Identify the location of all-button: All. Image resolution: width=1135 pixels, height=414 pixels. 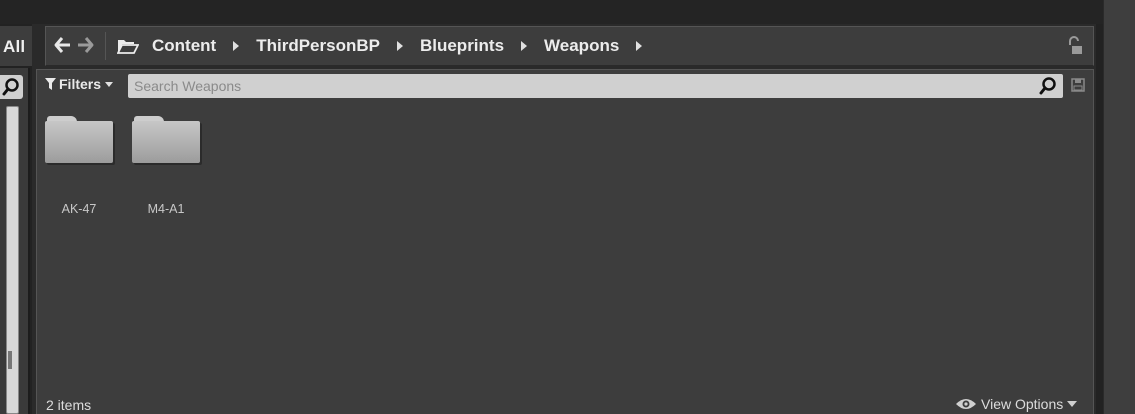
(14, 47).